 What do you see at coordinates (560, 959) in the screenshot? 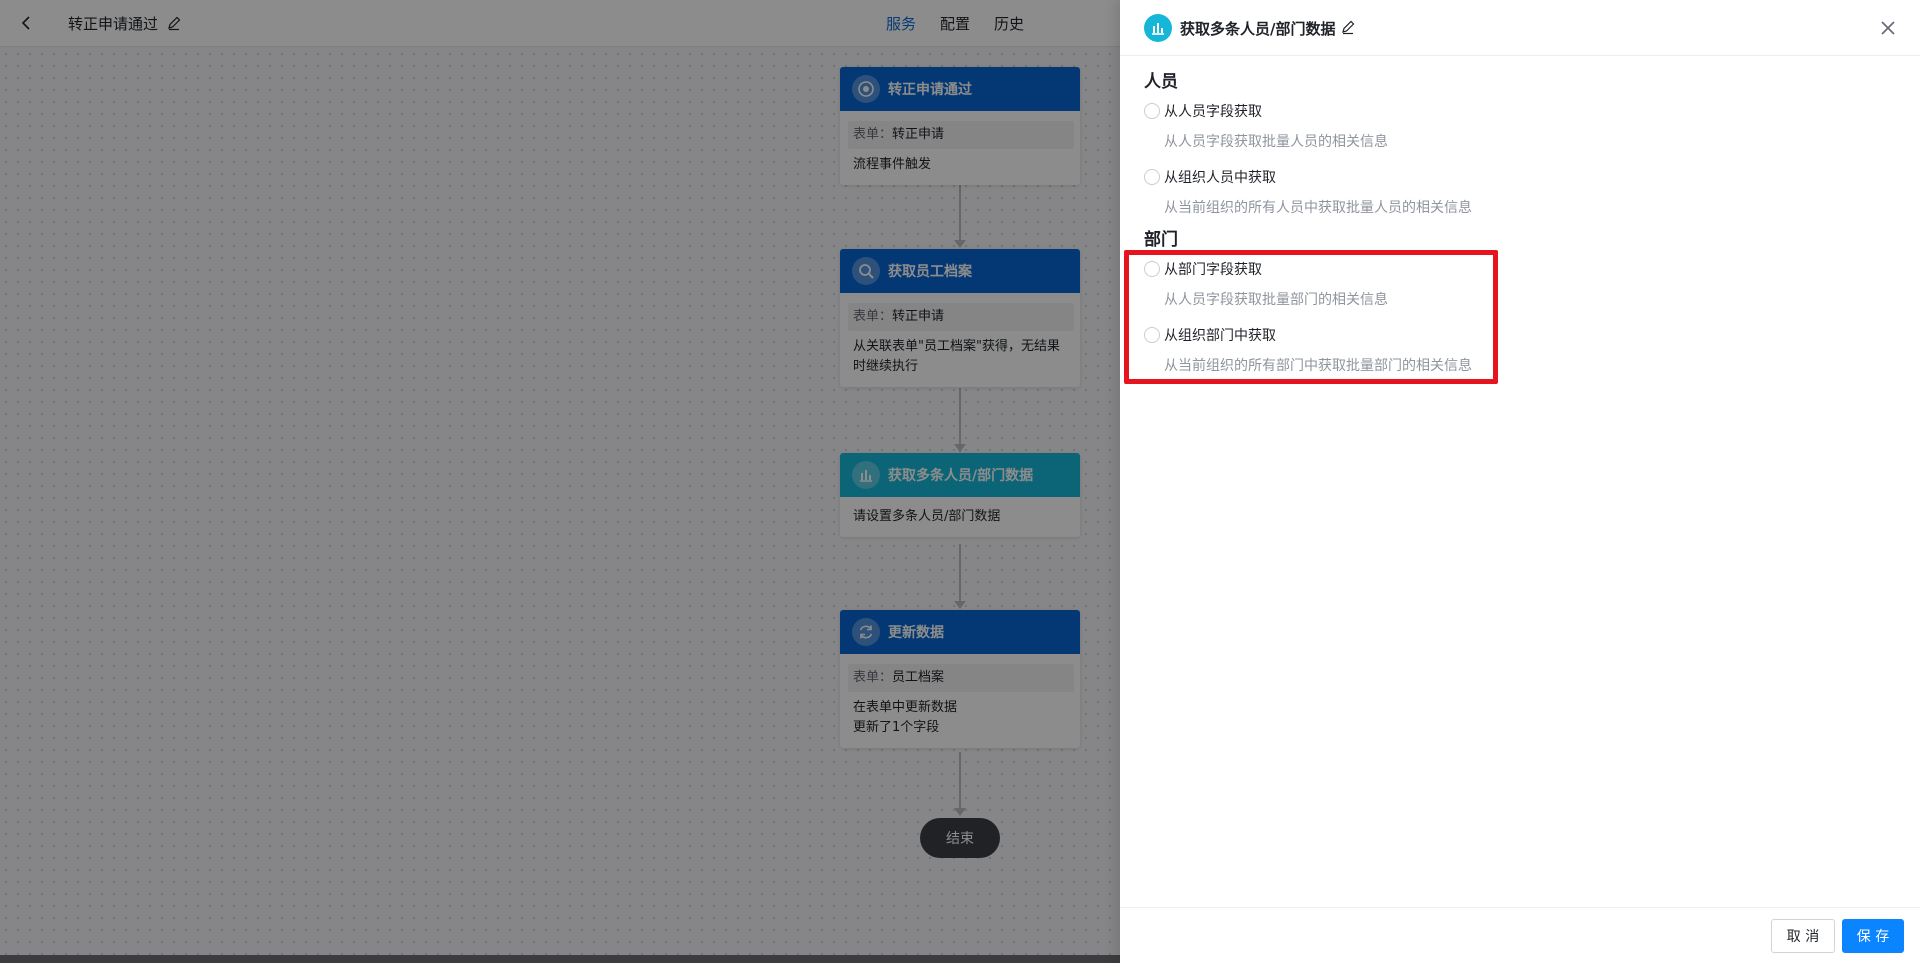
I see `horizontal-scrollbar` at bounding box center [560, 959].